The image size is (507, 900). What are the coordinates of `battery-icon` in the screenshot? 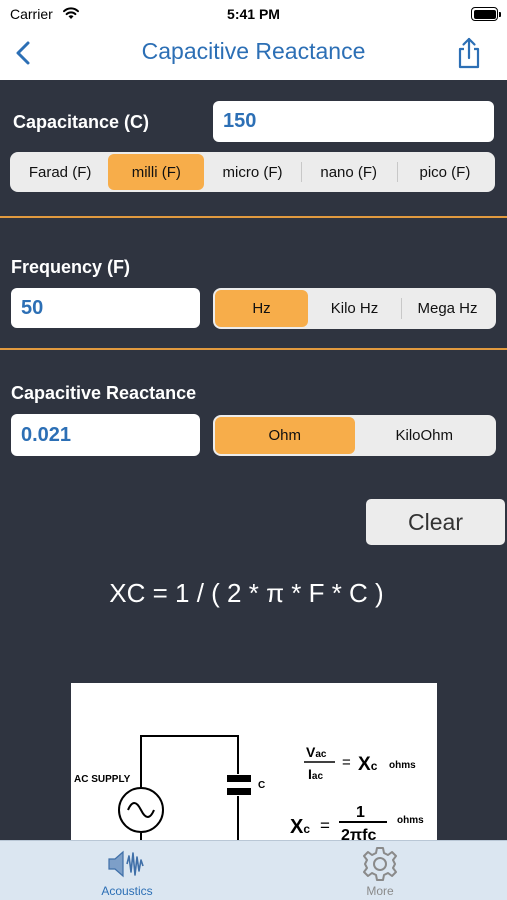 It's located at (486, 14).